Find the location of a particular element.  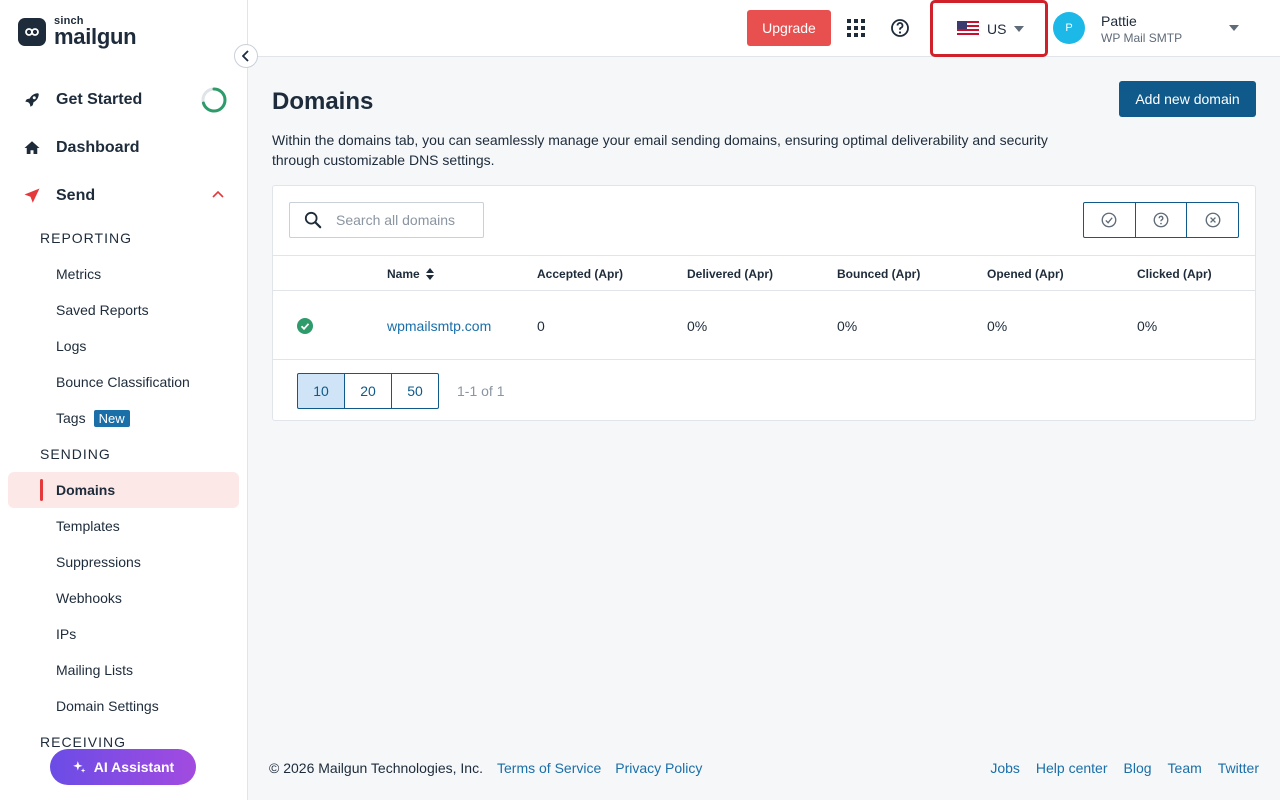

sidebar-item-metrics: Metrics is located at coordinates (123, 274).